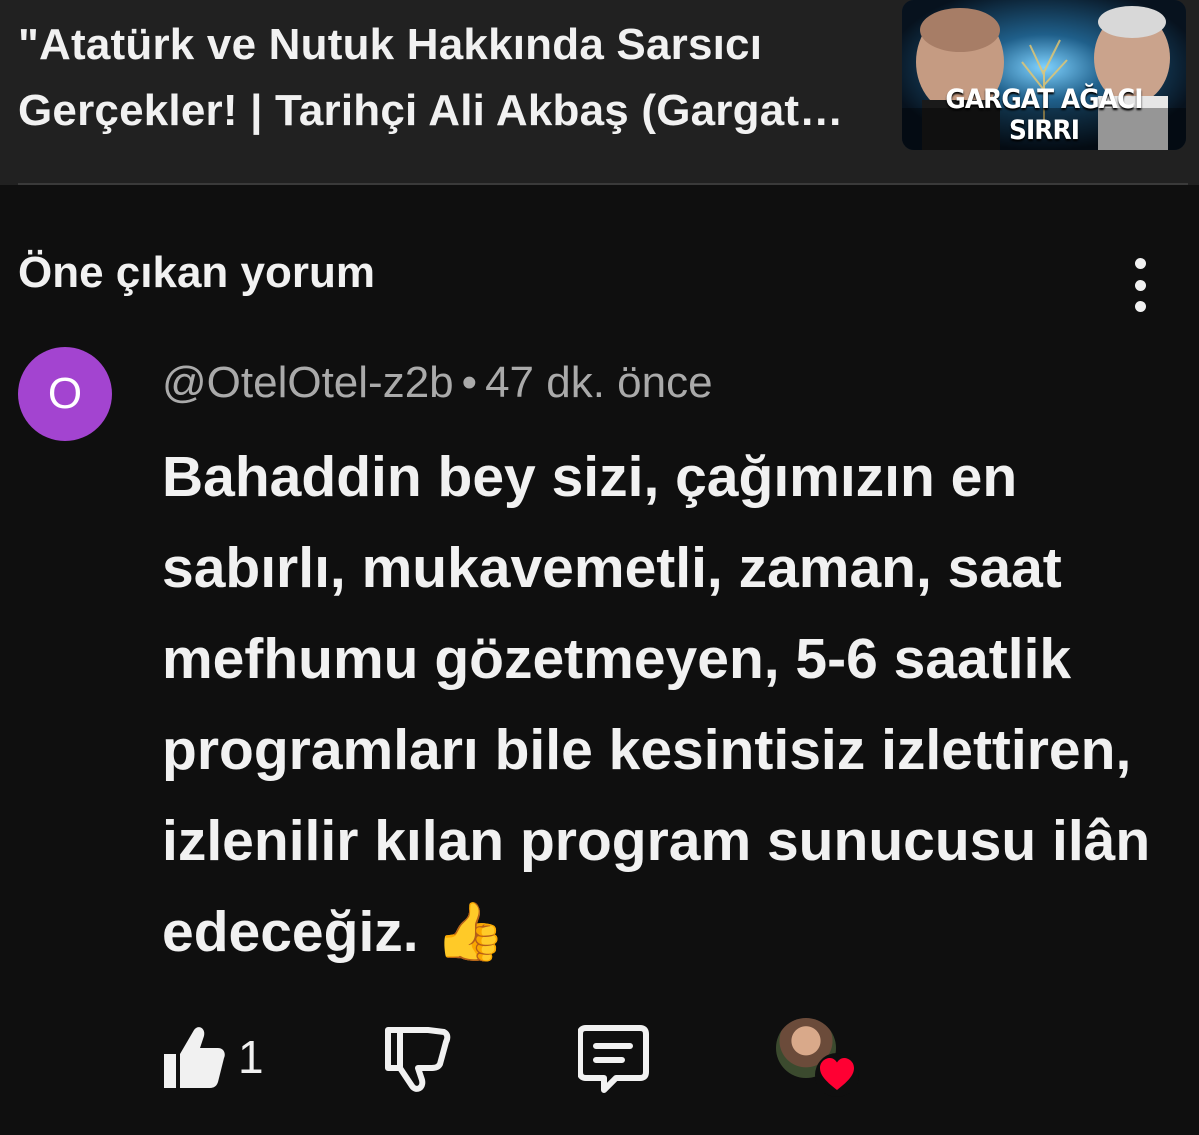 Image resolution: width=1199 pixels, height=1135 pixels. What do you see at coordinates (65, 394) in the screenshot?
I see `commenter-avatar: O` at bounding box center [65, 394].